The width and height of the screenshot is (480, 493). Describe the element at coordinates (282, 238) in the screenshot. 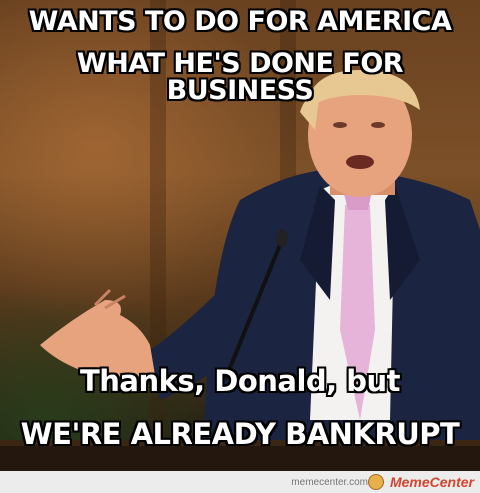

I see `microphone` at that location.